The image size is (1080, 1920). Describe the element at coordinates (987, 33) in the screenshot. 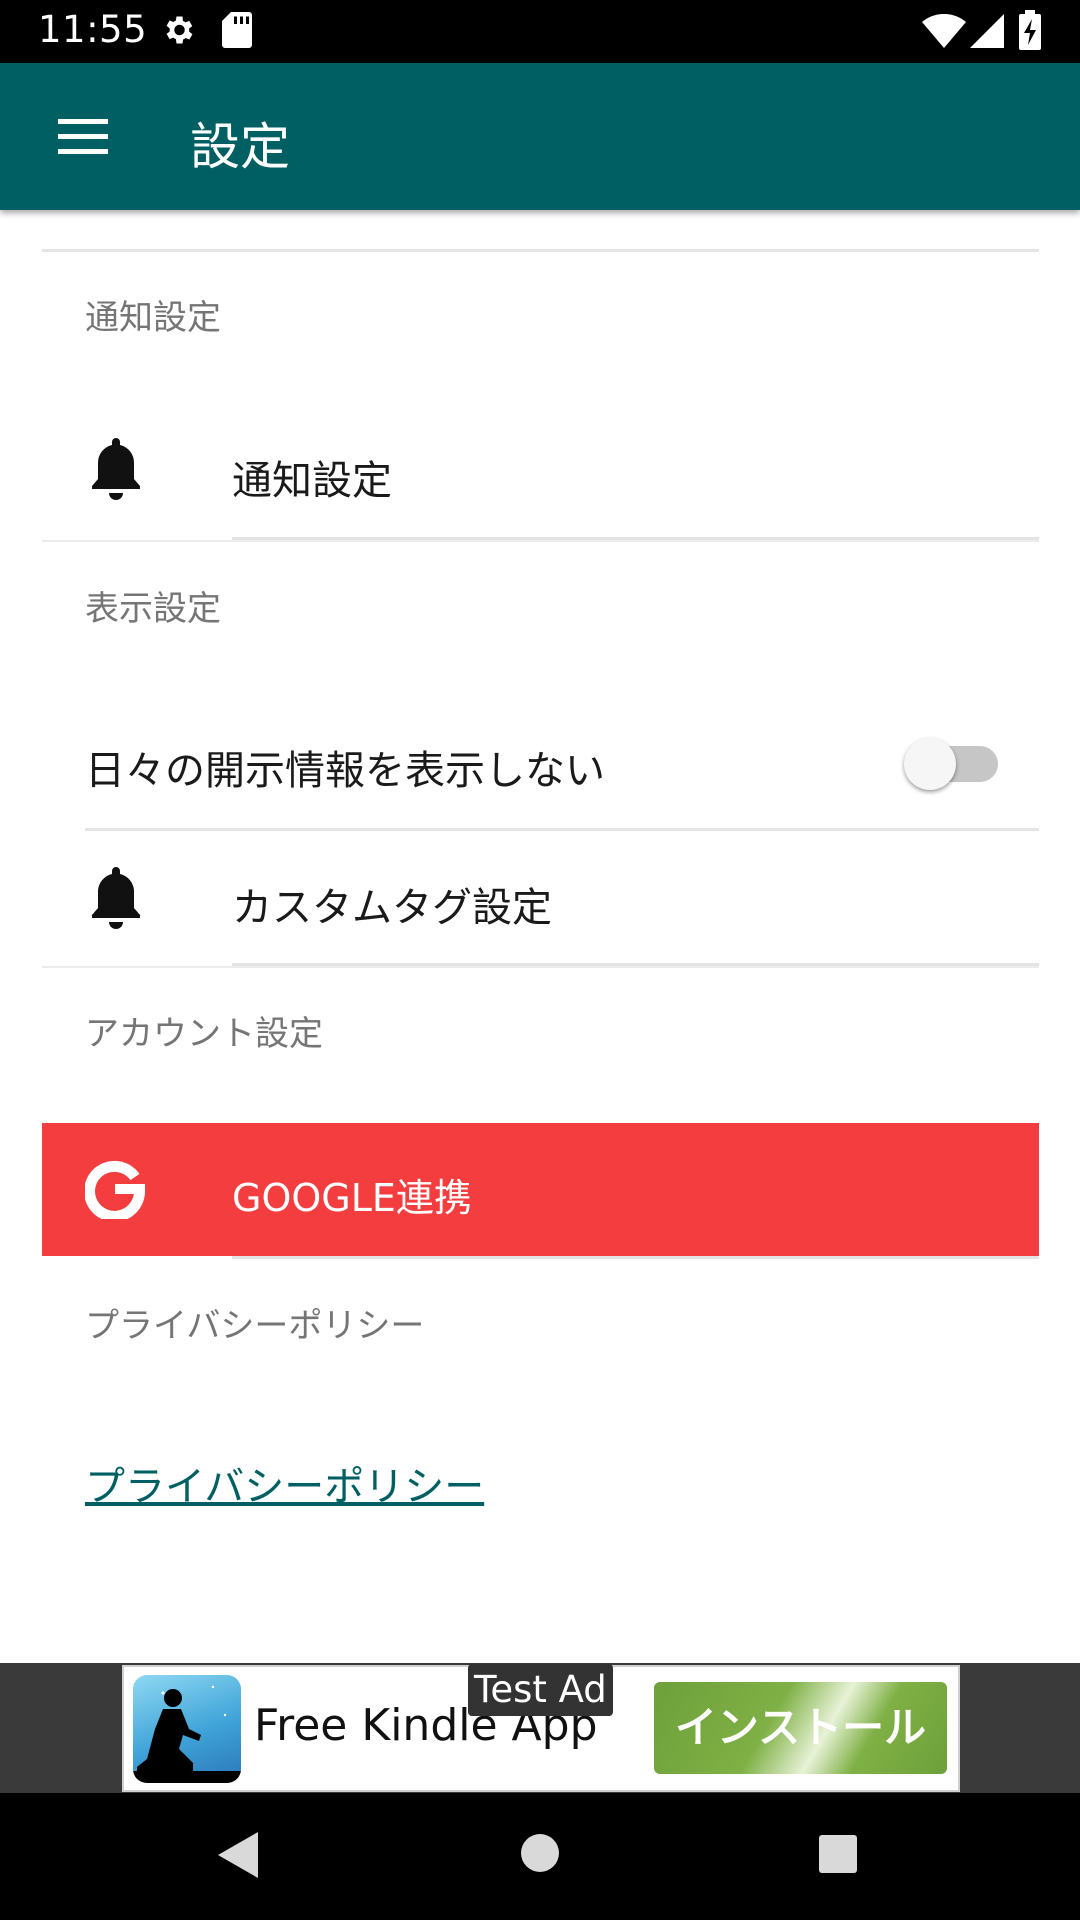

I see `signal-icon` at that location.